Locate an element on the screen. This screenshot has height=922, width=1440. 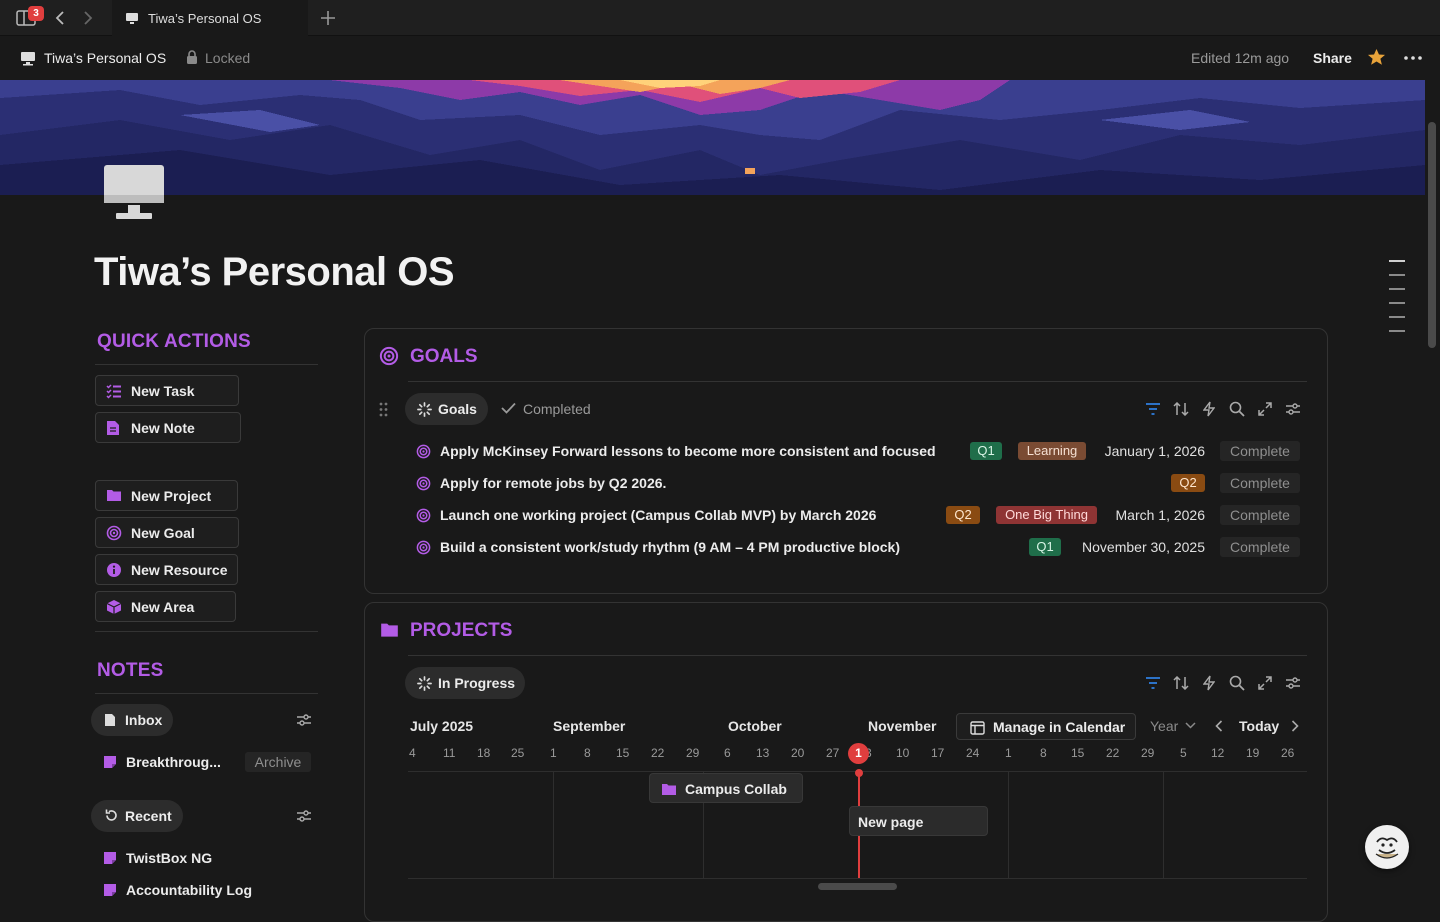
day-label: 6 is located at coordinates (727, 753).